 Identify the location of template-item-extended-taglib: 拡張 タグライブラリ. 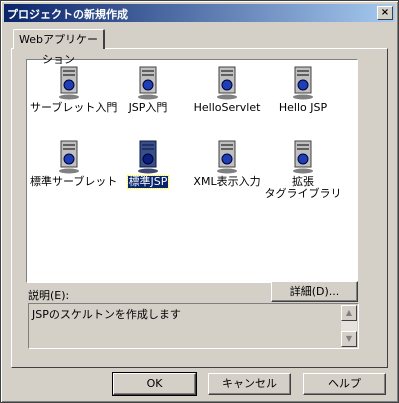
(303, 170).